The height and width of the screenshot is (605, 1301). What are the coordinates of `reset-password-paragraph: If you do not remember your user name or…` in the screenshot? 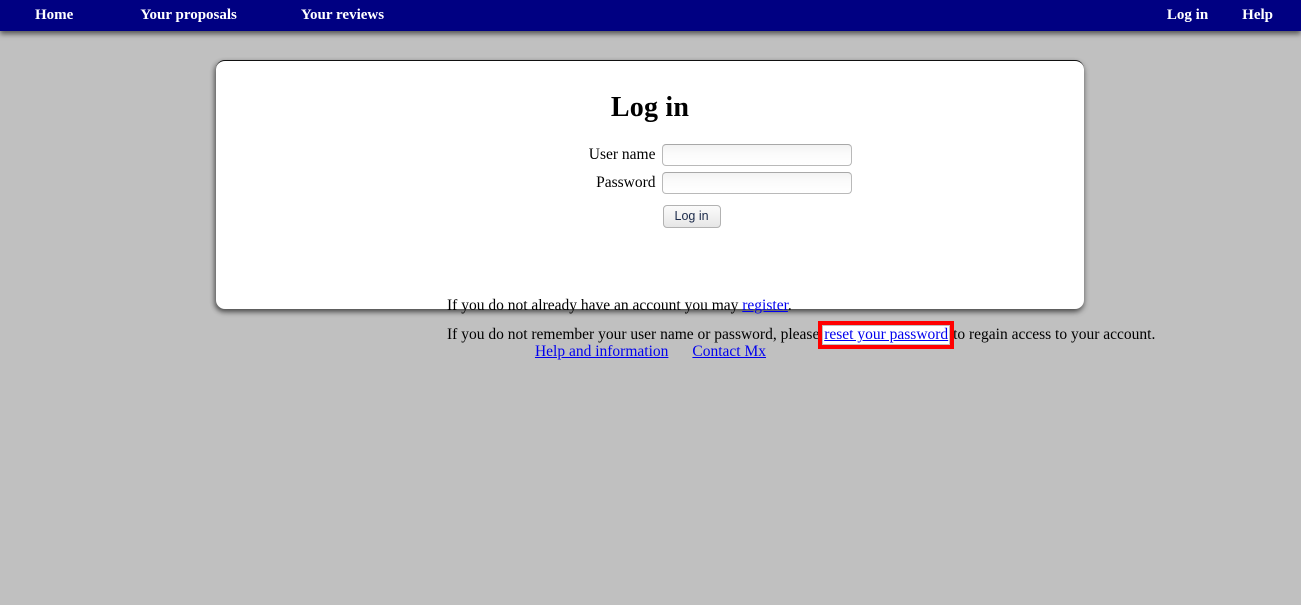 It's located at (801, 335).